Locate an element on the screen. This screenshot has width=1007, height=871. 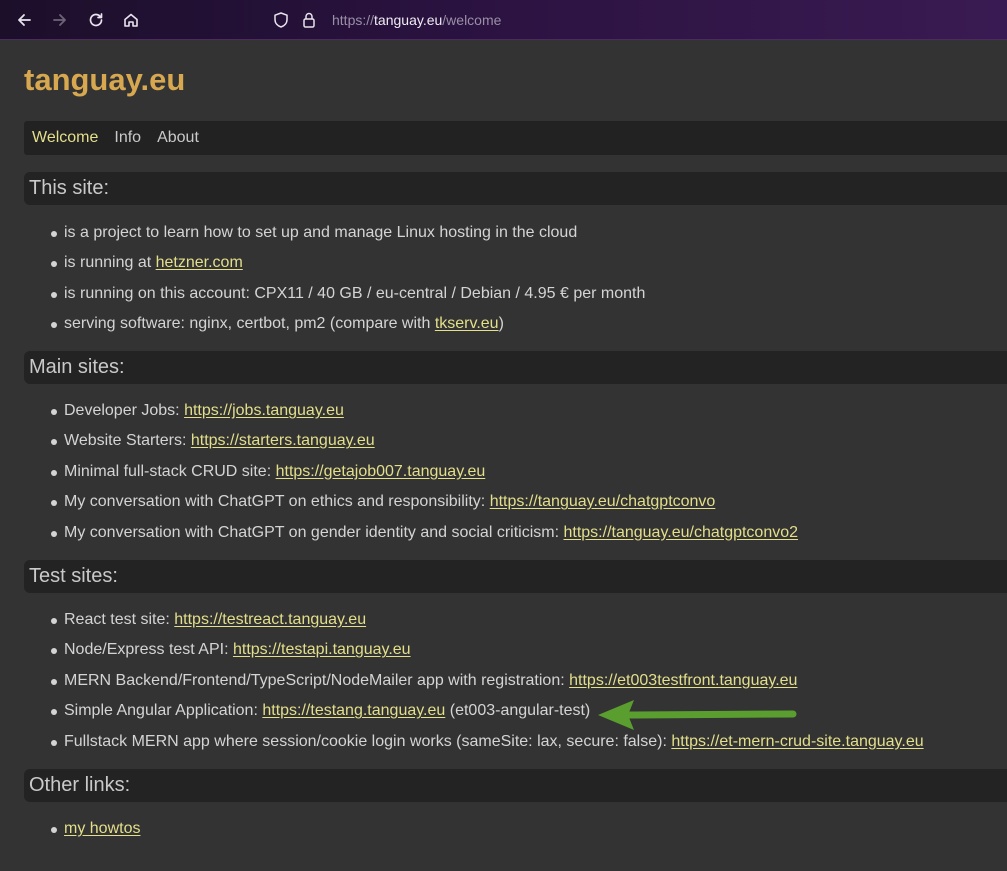
item-text: Website Starters: is located at coordinates (127, 441).